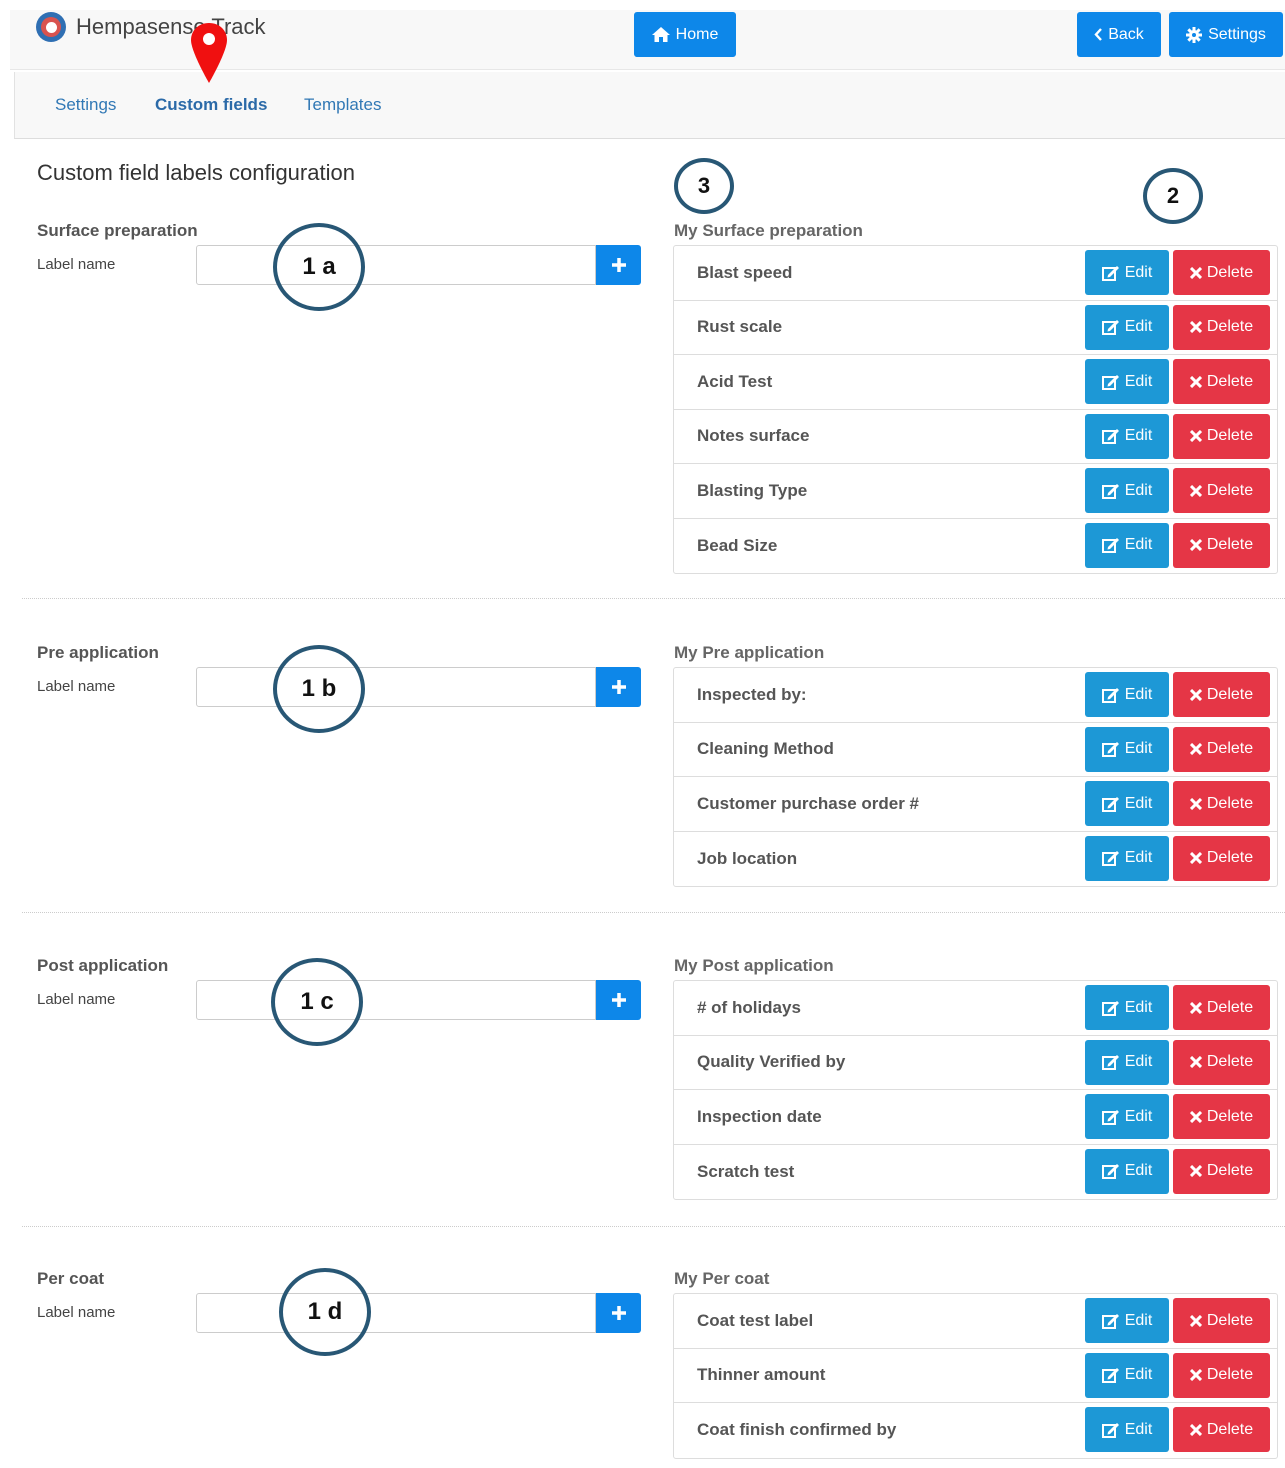 This screenshot has height=1468, width=1285. I want to click on callout-3: 3, so click(704, 186).